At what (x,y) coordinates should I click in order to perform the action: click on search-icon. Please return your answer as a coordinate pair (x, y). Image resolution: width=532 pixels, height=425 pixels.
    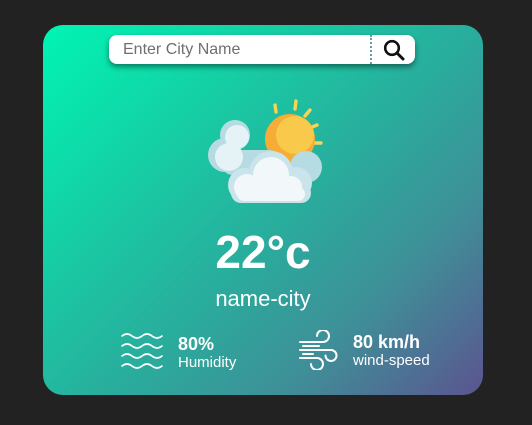
    Looking at the image, I should click on (393, 49).